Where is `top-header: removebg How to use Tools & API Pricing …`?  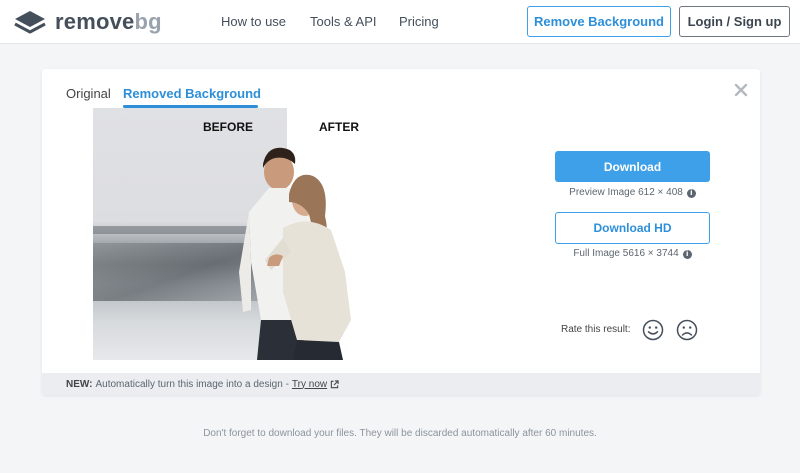
top-header: removebg How to use Tools & API Pricing … is located at coordinates (400, 22).